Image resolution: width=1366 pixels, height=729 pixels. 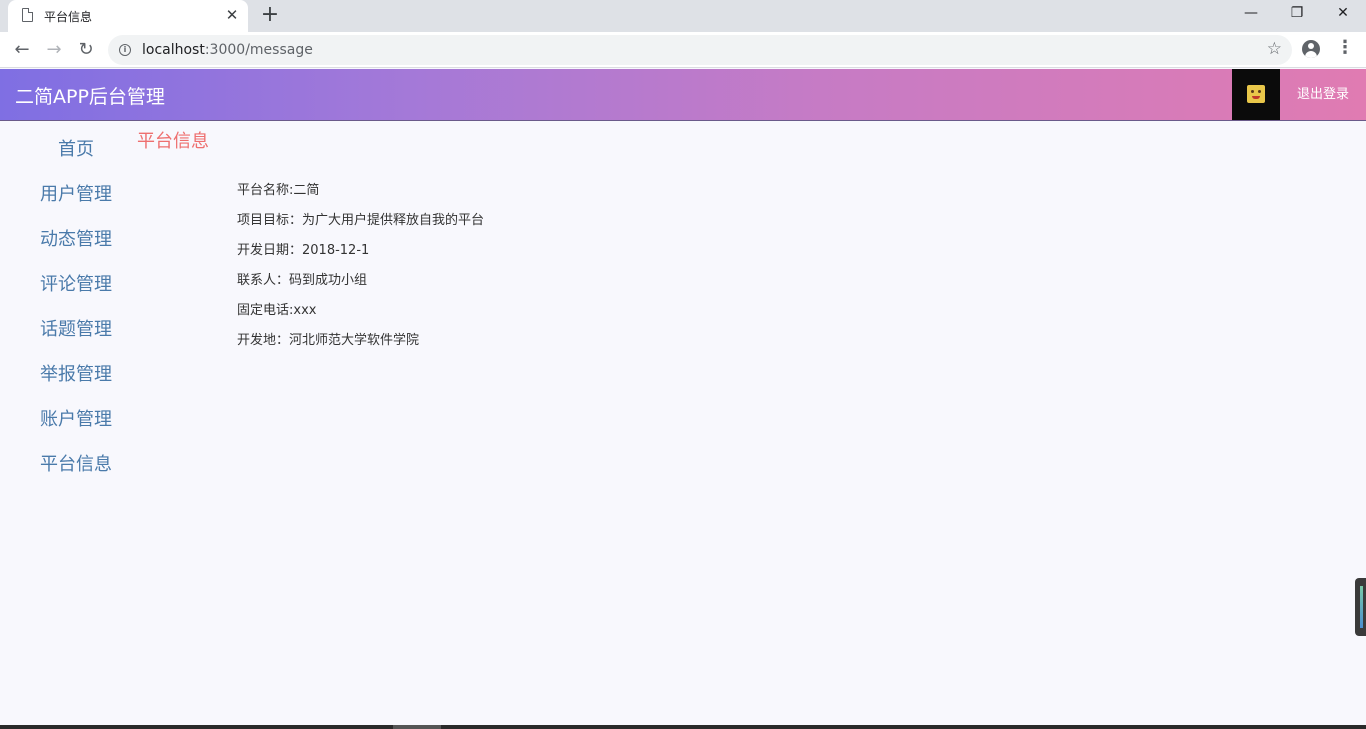 What do you see at coordinates (68, 17) in the screenshot?
I see `tab-title: 平台信息` at bounding box center [68, 17].